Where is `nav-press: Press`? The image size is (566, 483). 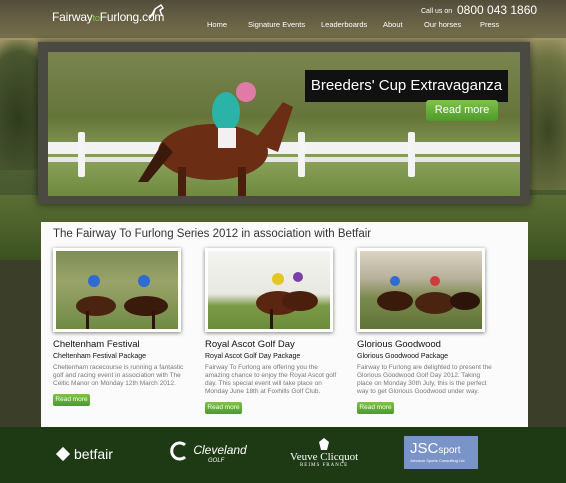
nav-press: Press is located at coordinates (489, 24).